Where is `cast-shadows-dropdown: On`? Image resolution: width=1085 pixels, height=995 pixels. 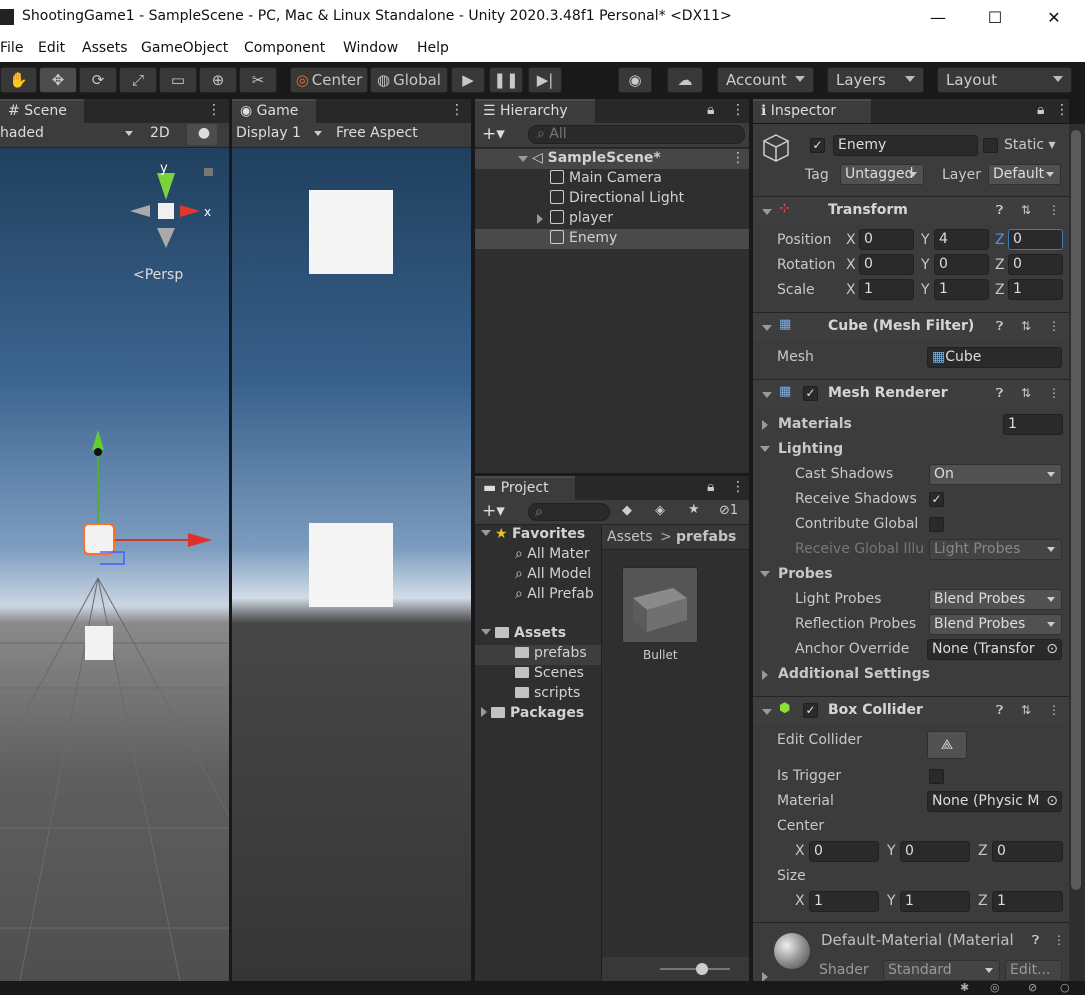 cast-shadows-dropdown: On is located at coordinates (995, 474).